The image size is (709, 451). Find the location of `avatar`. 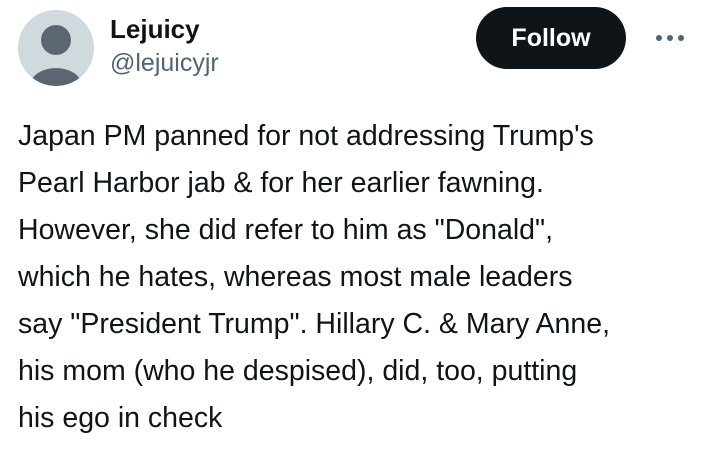

avatar is located at coordinates (56, 48).